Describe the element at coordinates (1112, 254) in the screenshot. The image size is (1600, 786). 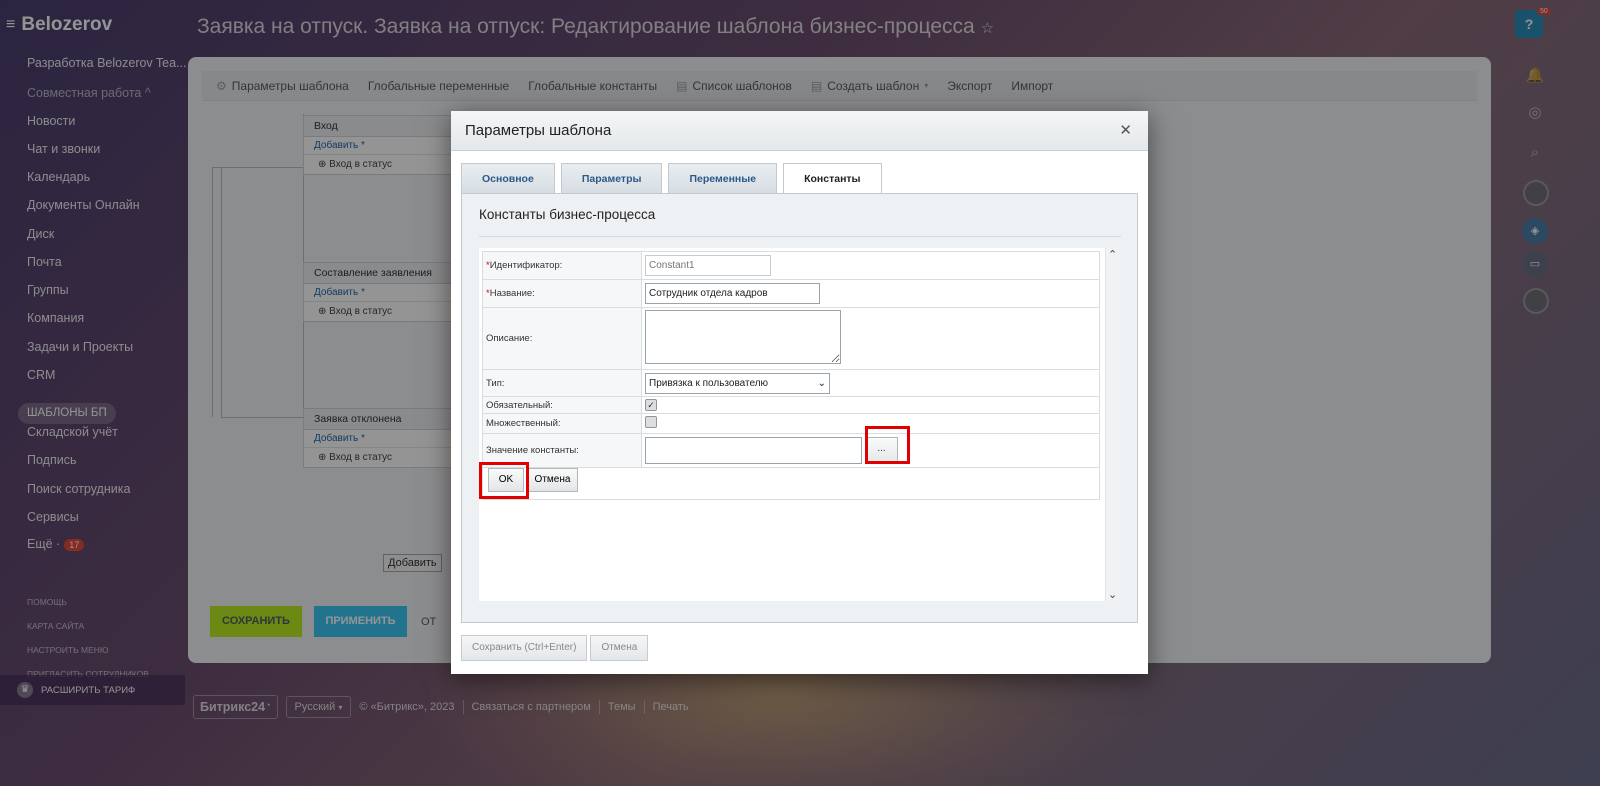
I see `scroll-up-icon: ⌃` at that location.